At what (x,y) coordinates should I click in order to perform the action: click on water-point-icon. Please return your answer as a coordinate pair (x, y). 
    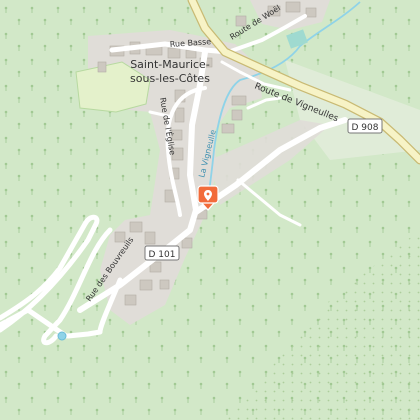
    Looking at the image, I should click on (62, 336).